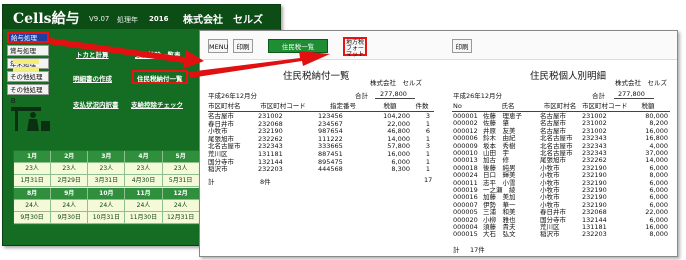 The width and height of the screenshot is (686, 260). I want to click on red-arrows, so click(189, 58).